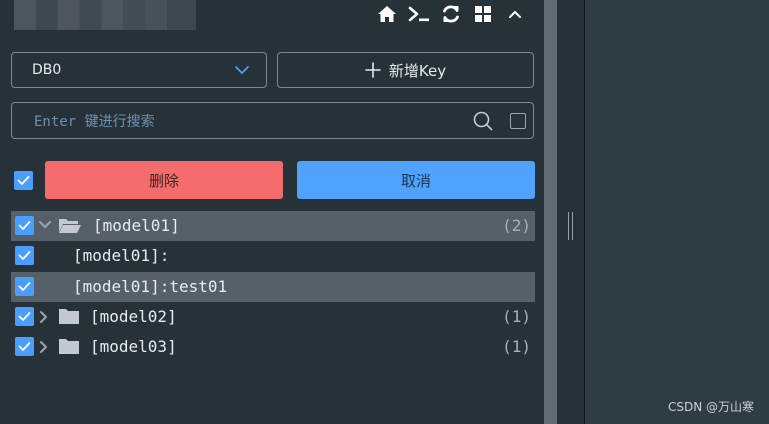 This screenshot has width=769, height=424. Describe the element at coordinates (417, 70) in the screenshot. I see `new-key-label: 新增Key` at that location.